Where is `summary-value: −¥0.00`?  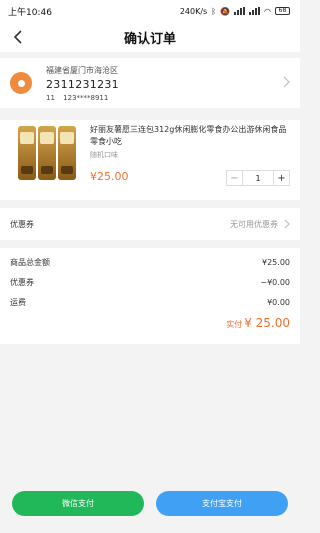 summary-value: −¥0.00 is located at coordinates (275, 282).